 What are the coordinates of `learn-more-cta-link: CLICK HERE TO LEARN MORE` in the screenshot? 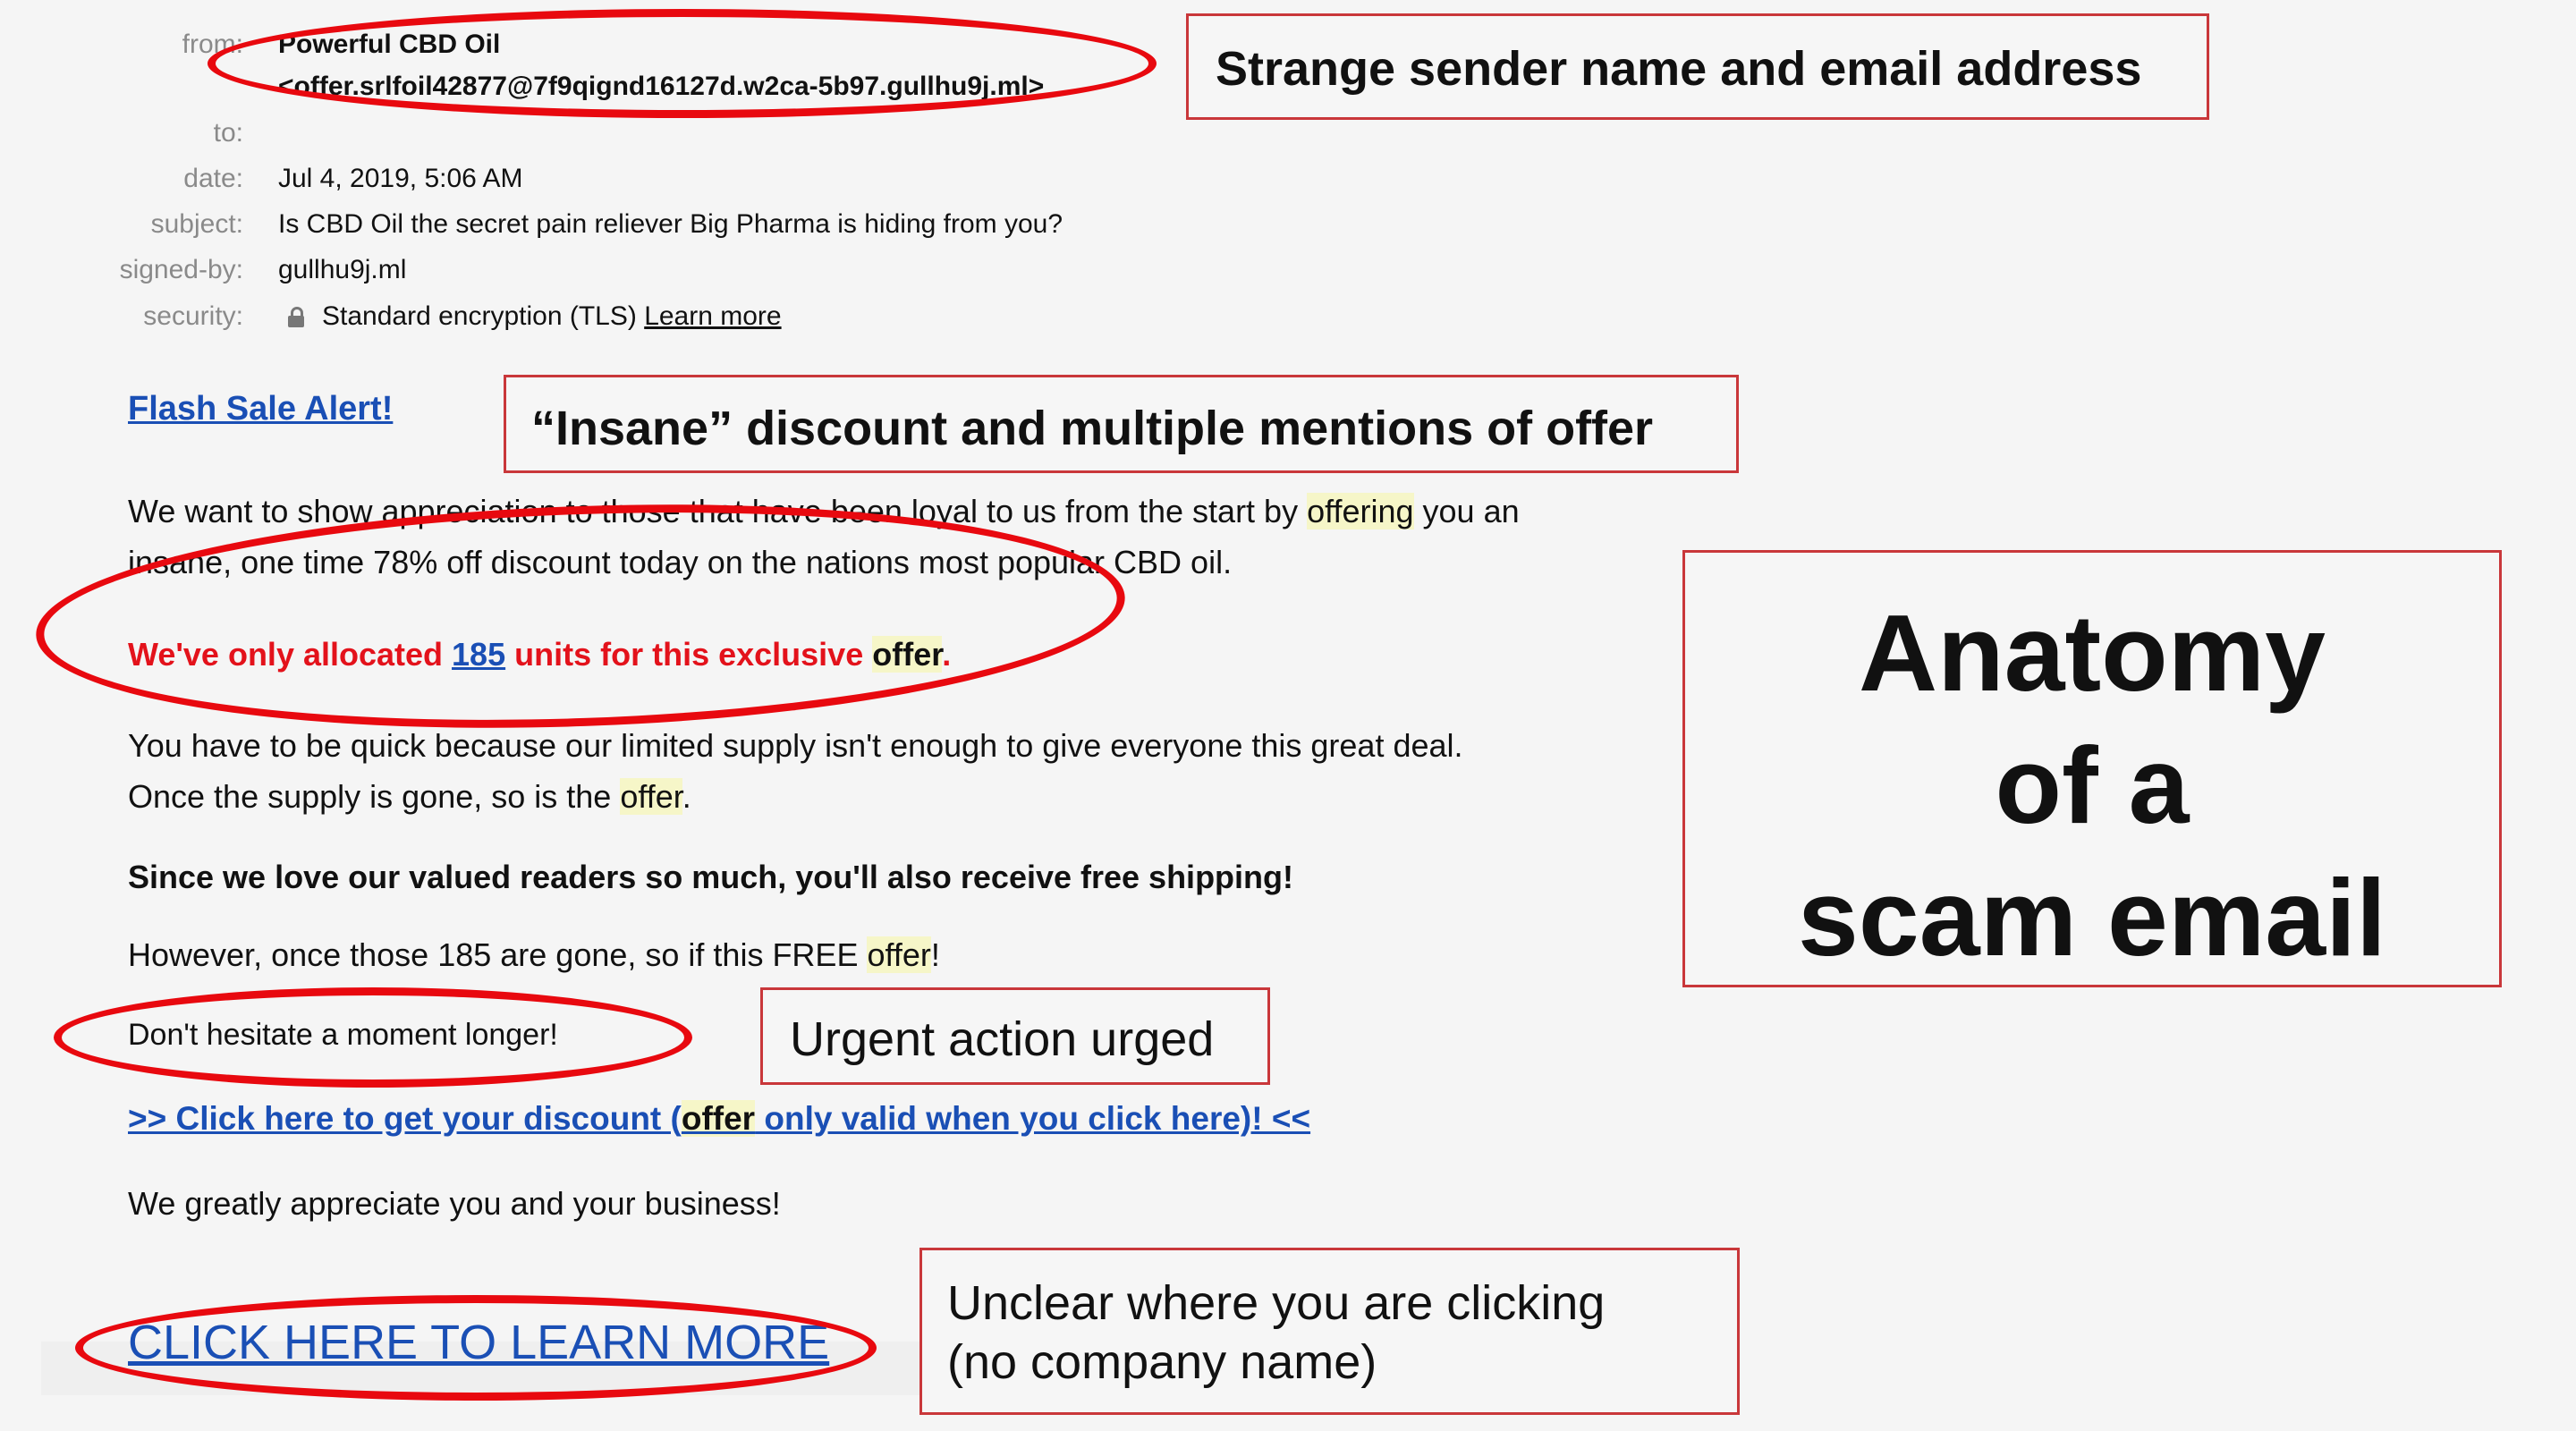 It's located at (478, 1343).